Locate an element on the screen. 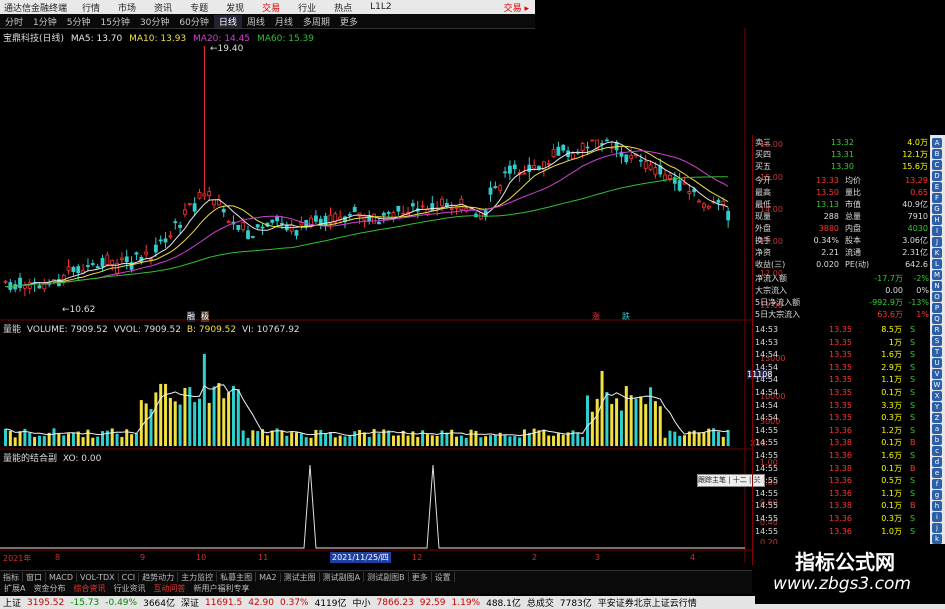 This screenshot has height=609, width=945. menu-item-faxian: 发现 is located at coordinates (235, 7).